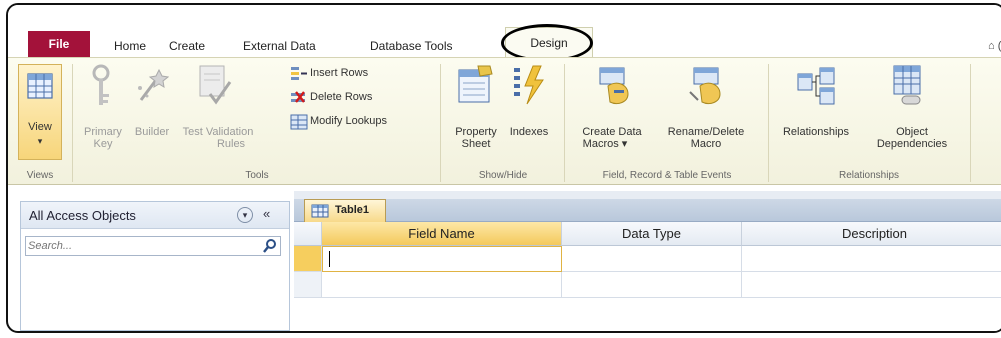  What do you see at coordinates (614, 86) in the screenshot?
I see `create-data-macros-icon` at bounding box center [614, 86].